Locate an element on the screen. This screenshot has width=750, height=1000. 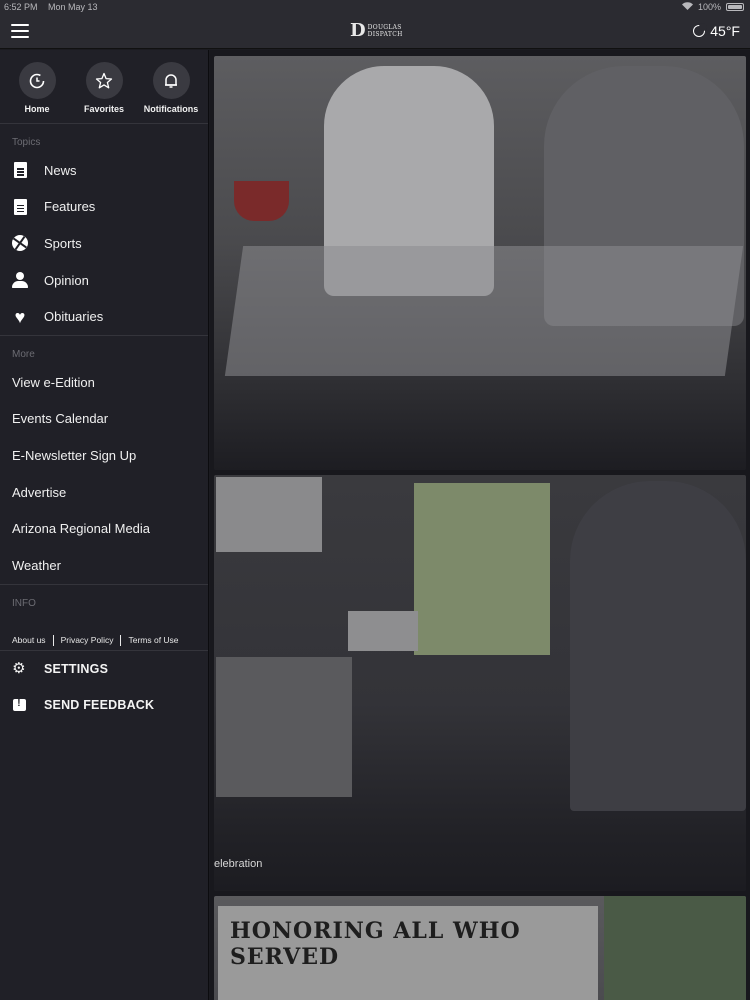
sidebar-item-sports: Sports is located at coordinates (104, 243).